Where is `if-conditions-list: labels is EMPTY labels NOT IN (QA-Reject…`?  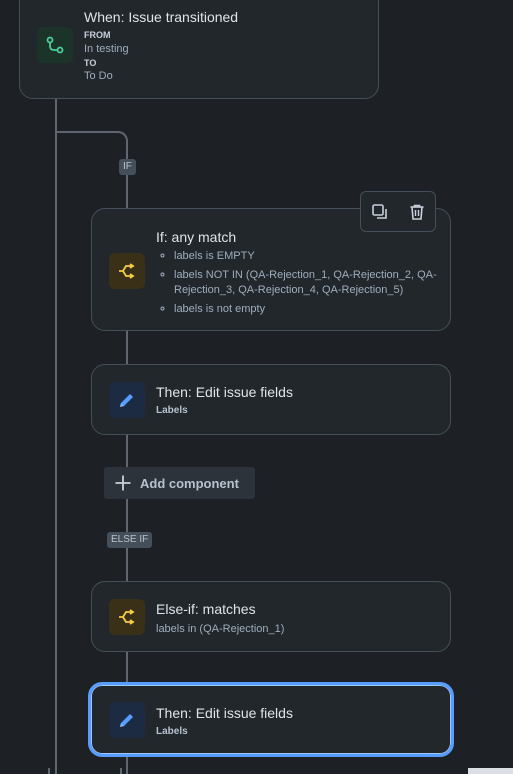 if-conditions-list: labels is EMPTY labels NOT IN (QA-Reject… is located at coordinates (300, 285).